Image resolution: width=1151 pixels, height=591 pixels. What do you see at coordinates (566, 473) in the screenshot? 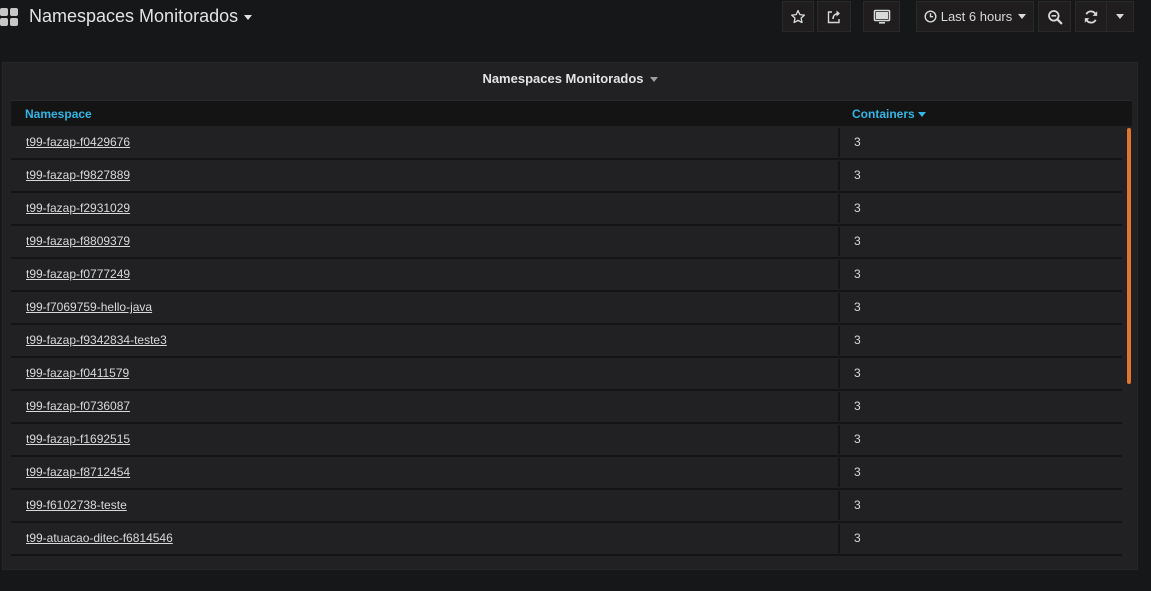
I see `table-row: t99-fazap-f8712454 3` at bounding box center [566, 473].